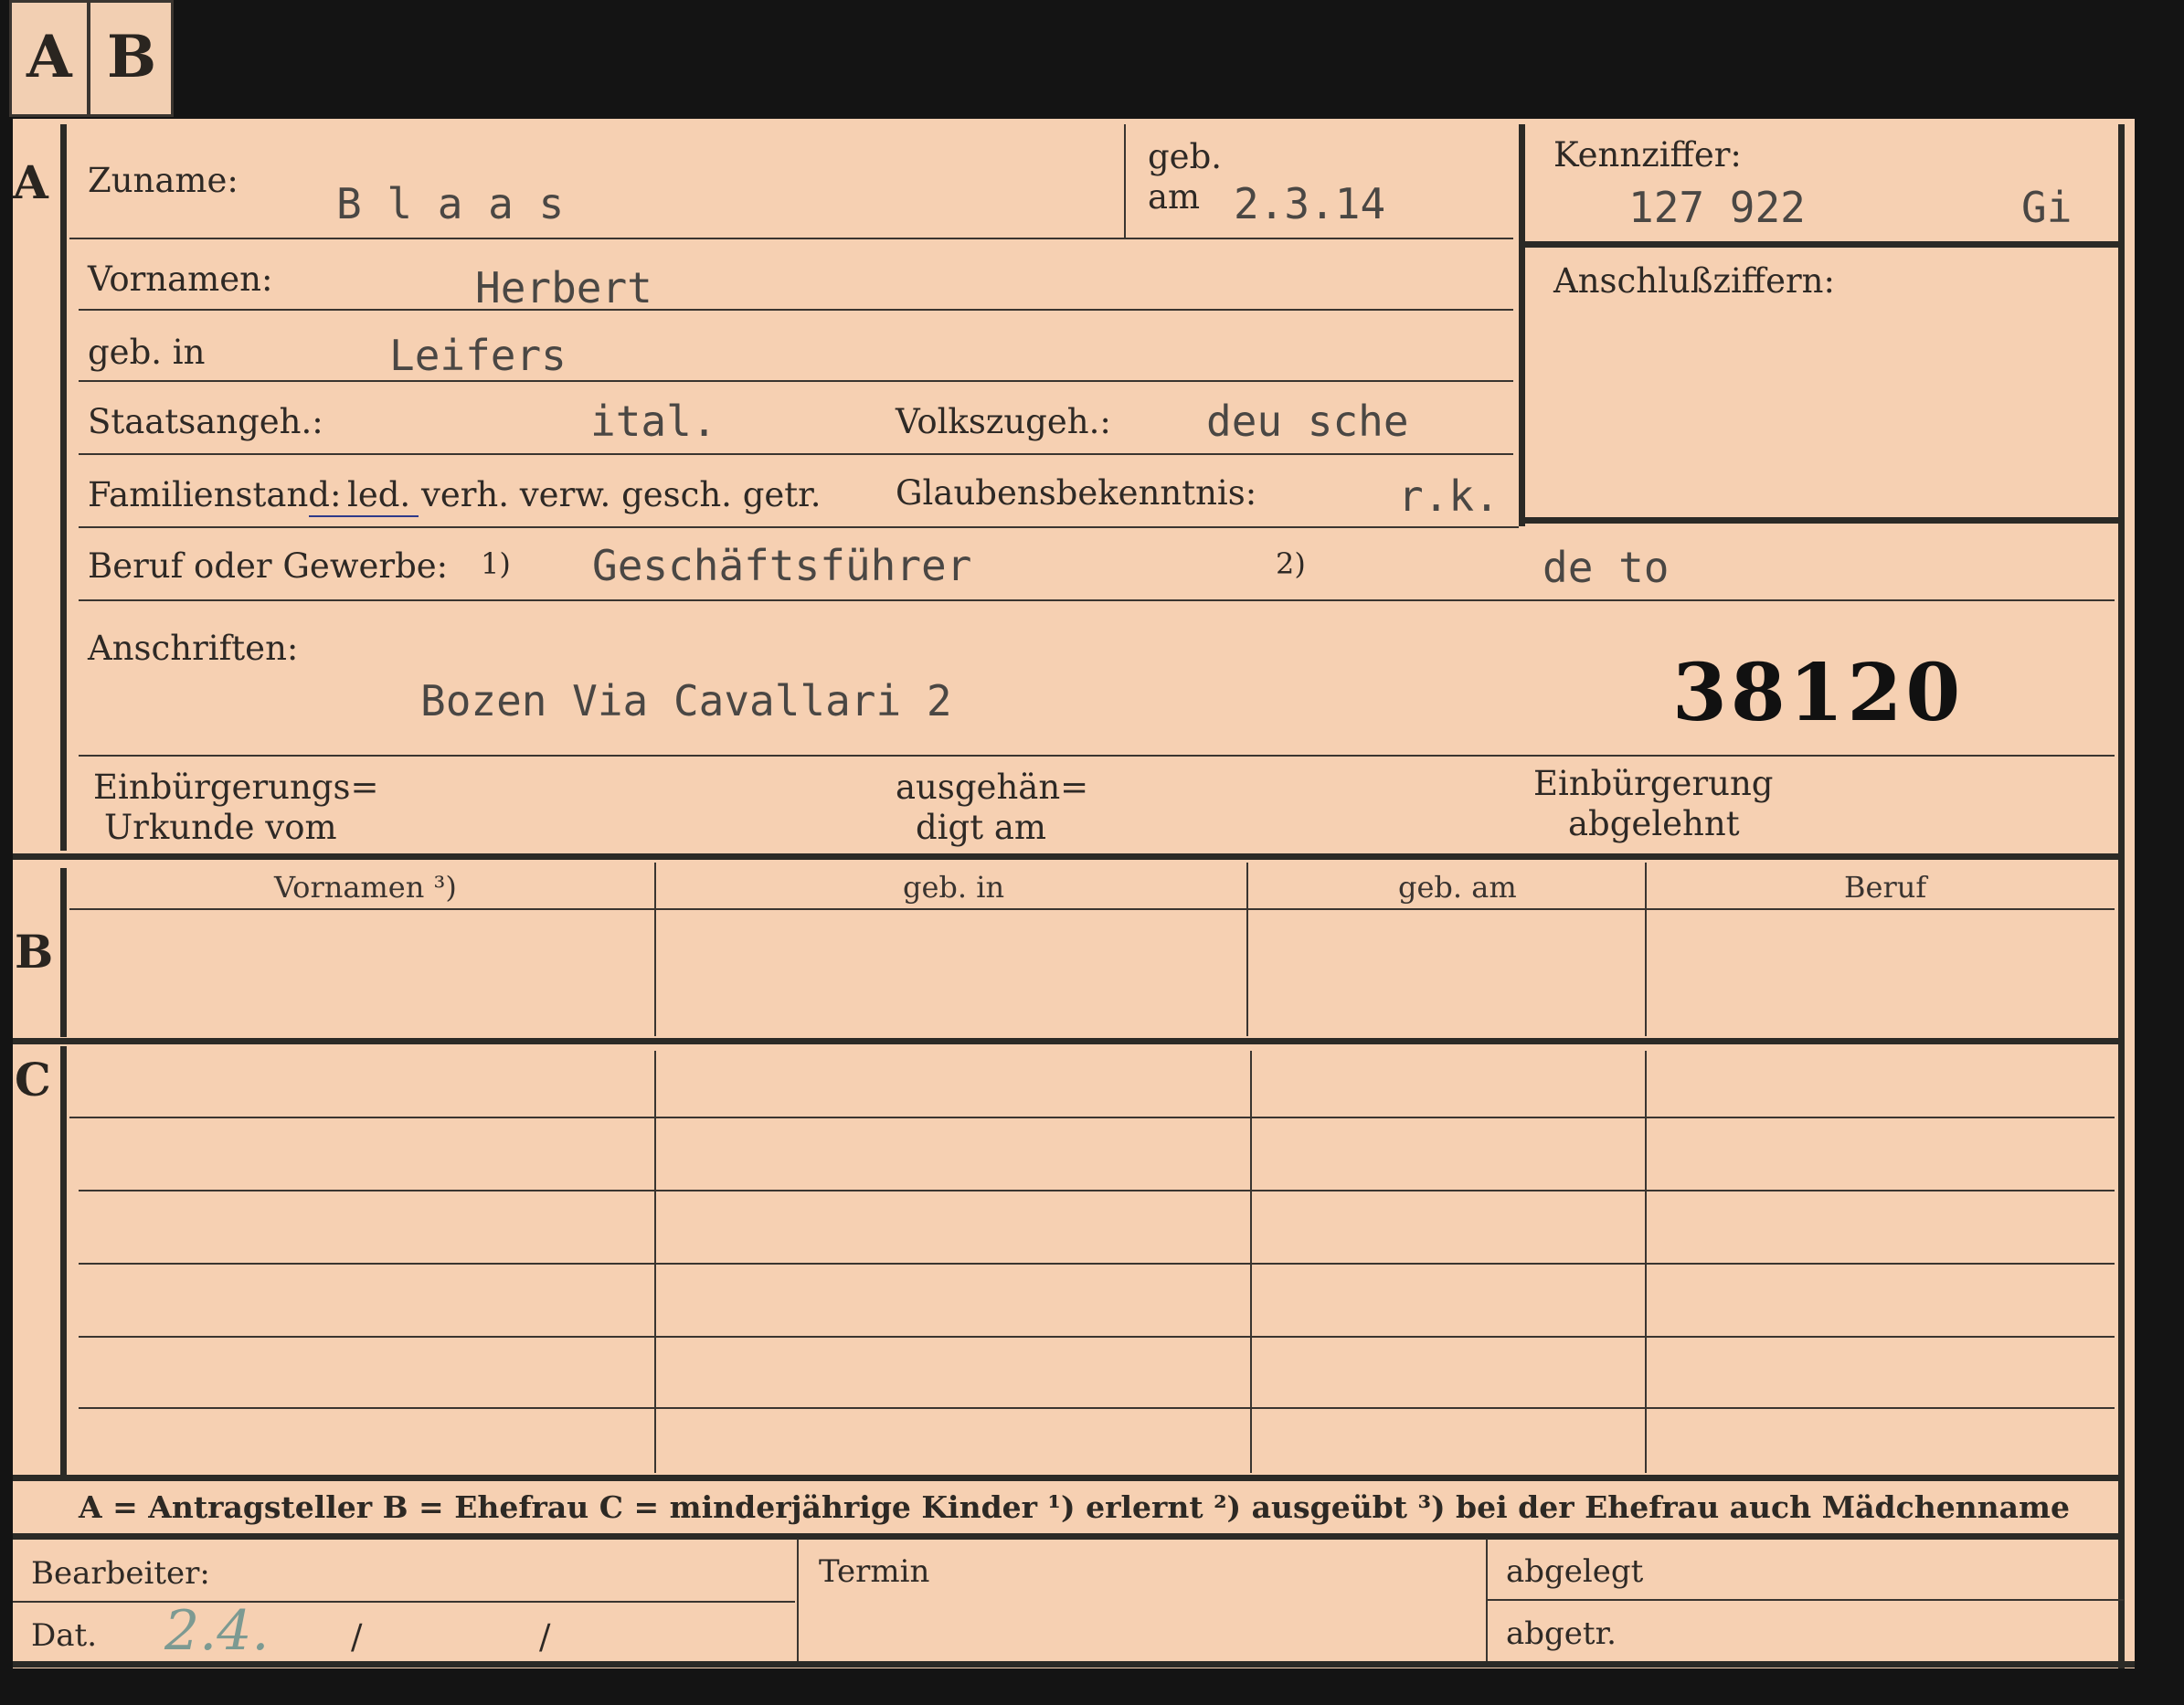 The height and width of the screenshot is (1705, 2184). What do you see at coordinates (1805, 1600) in the screenshot?
I see `filed-line` at bounding box center [1805, 1600].